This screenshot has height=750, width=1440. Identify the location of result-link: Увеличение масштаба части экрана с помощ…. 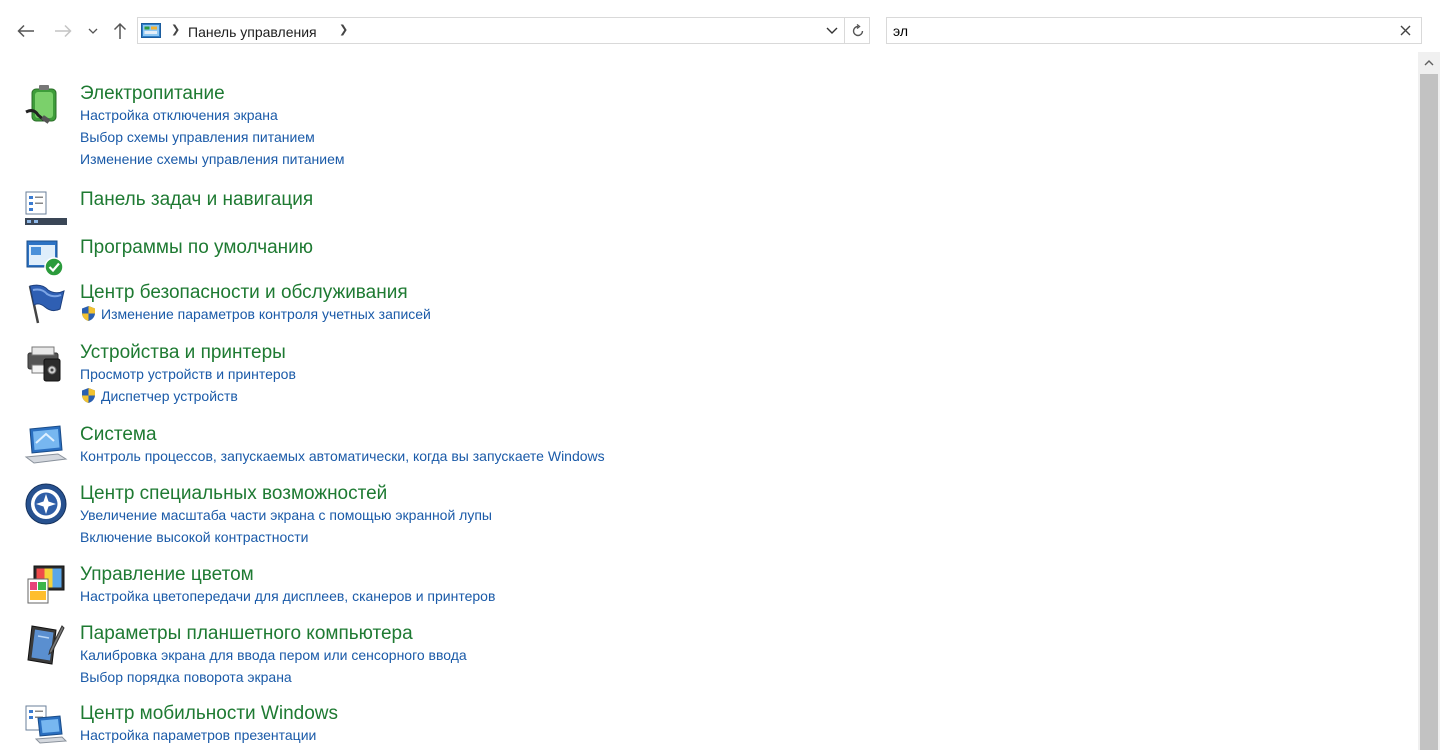
(286, 515).